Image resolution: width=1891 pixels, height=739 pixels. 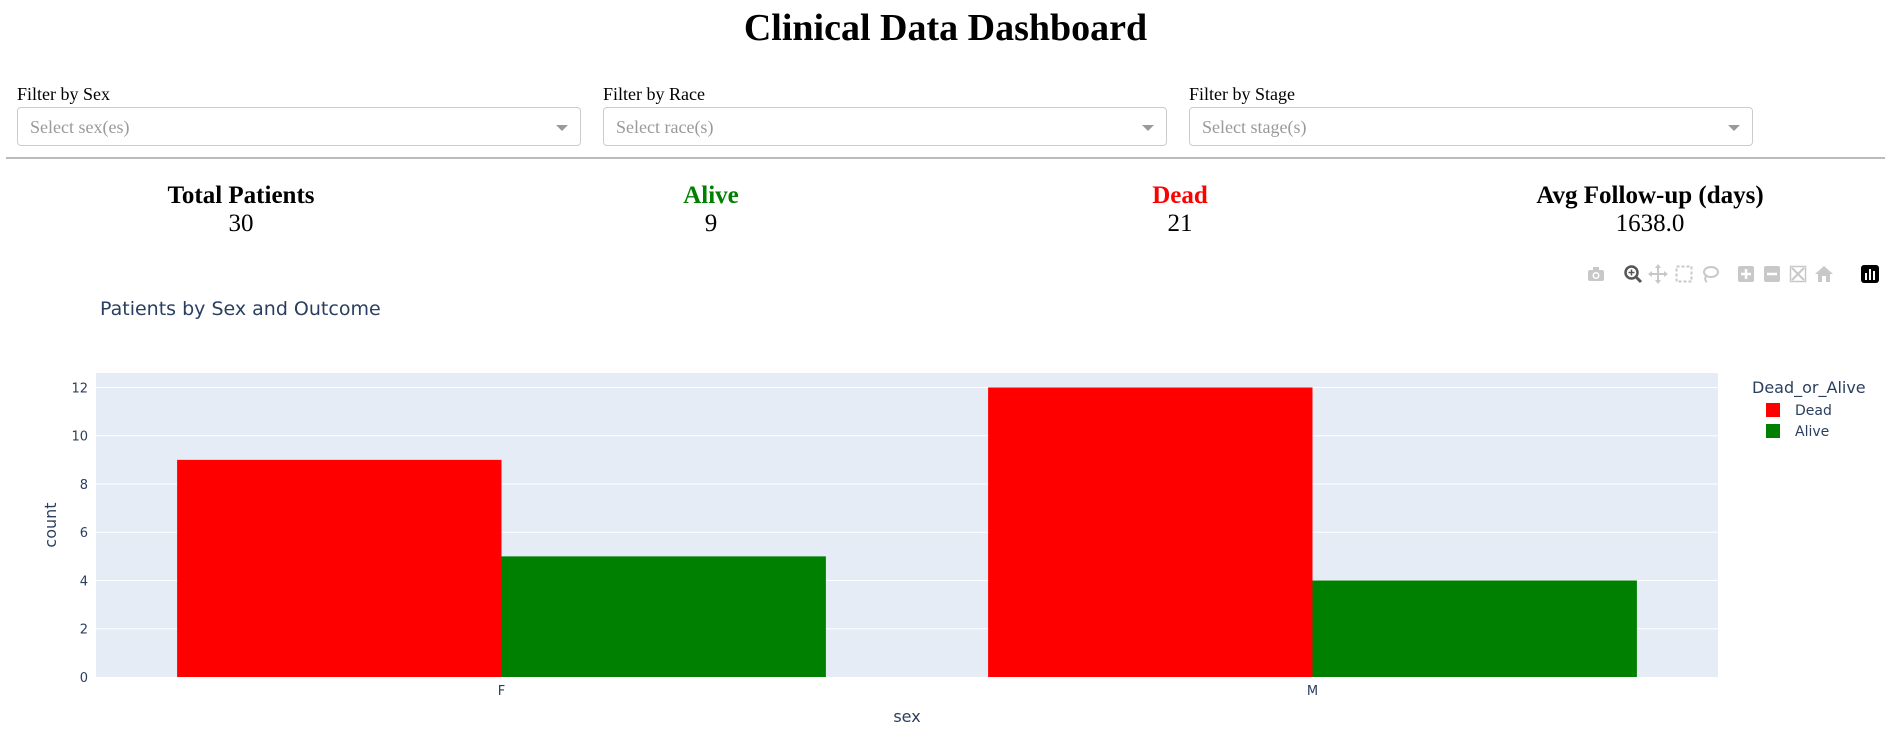 What do you see at coordinates (654, 94) in the screenshot?
I see `filter-race-label: Filter by Race` at bounding box center [654, 94].